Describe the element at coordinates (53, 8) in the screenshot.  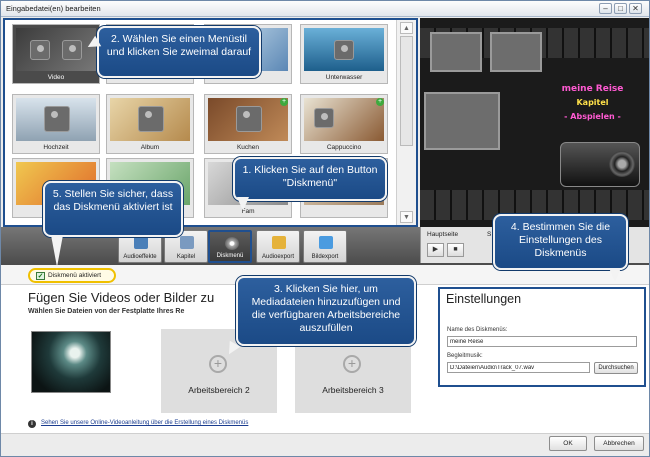
I see `window-title: Eingabedatei(en) bearbeiten` at that location.